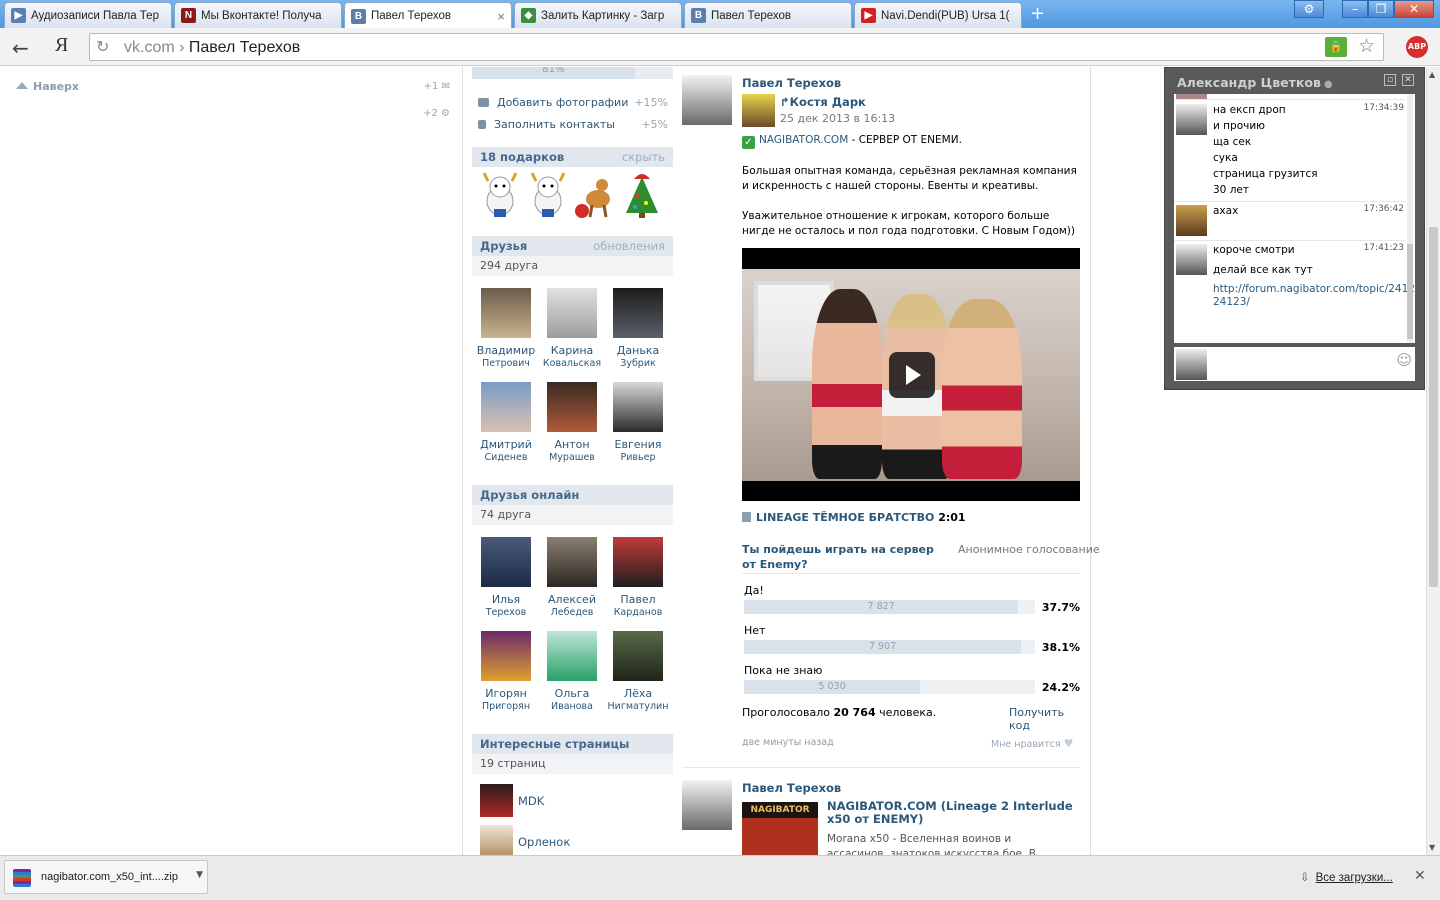 This screenshot has height=900, width=1440. Describe the element at coordinates (768, 15) in the screenshot. I see `tab-profile: В Павел Терехов` at that location.